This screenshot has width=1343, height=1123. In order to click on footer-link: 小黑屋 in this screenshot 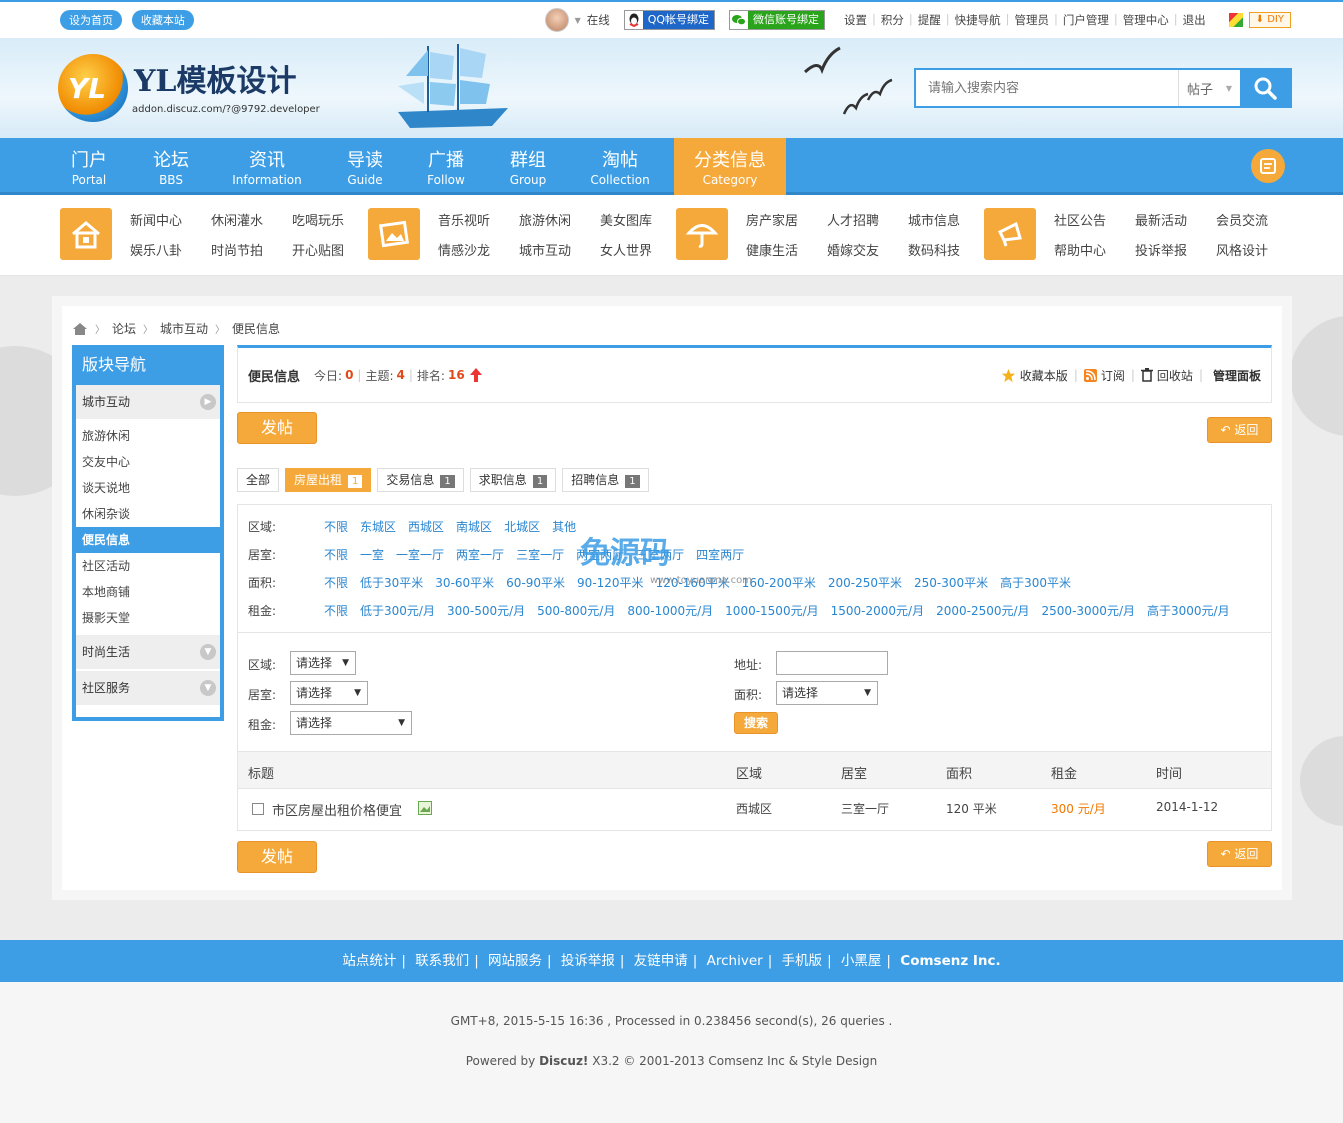, I will do `click(861, 961)`.